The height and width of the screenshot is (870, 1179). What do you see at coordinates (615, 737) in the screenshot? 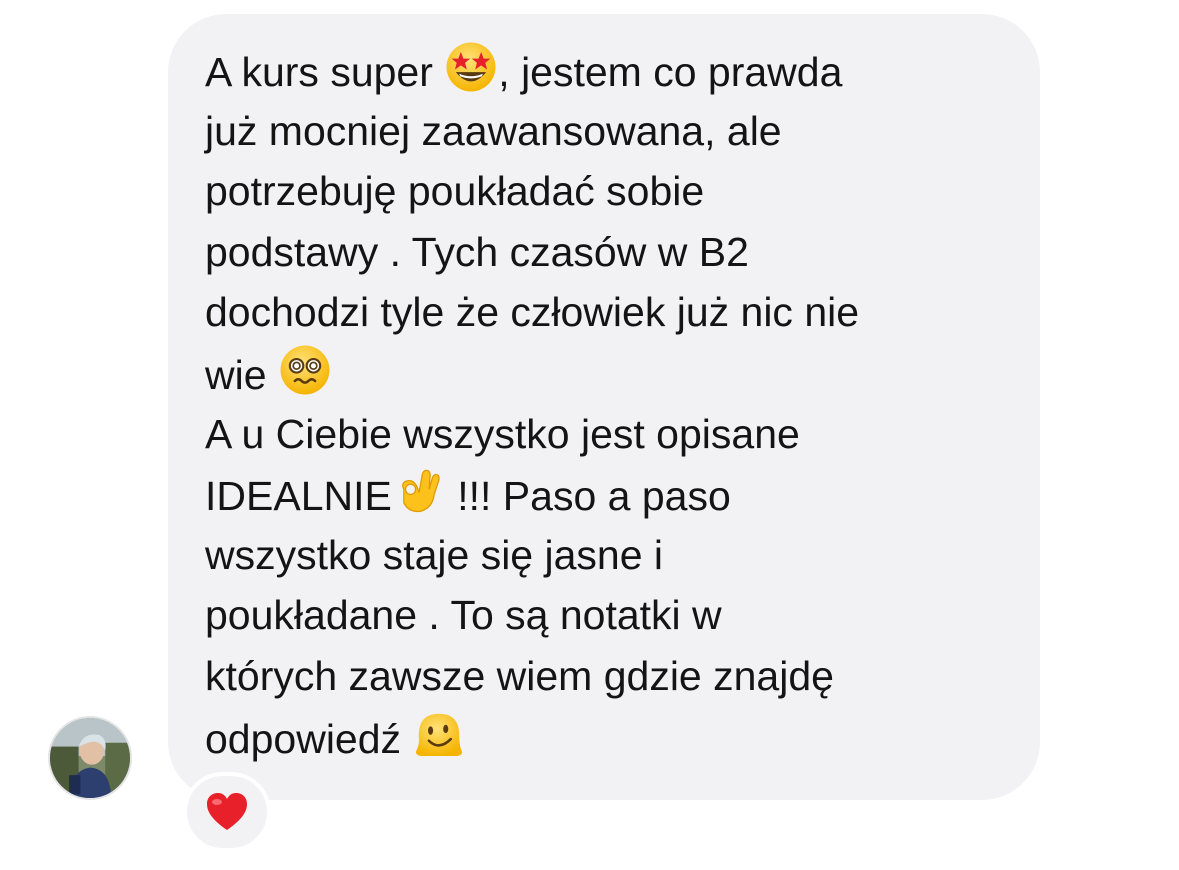
I see `message-line-12: odpowiedź` at bounding box center [615, 737].